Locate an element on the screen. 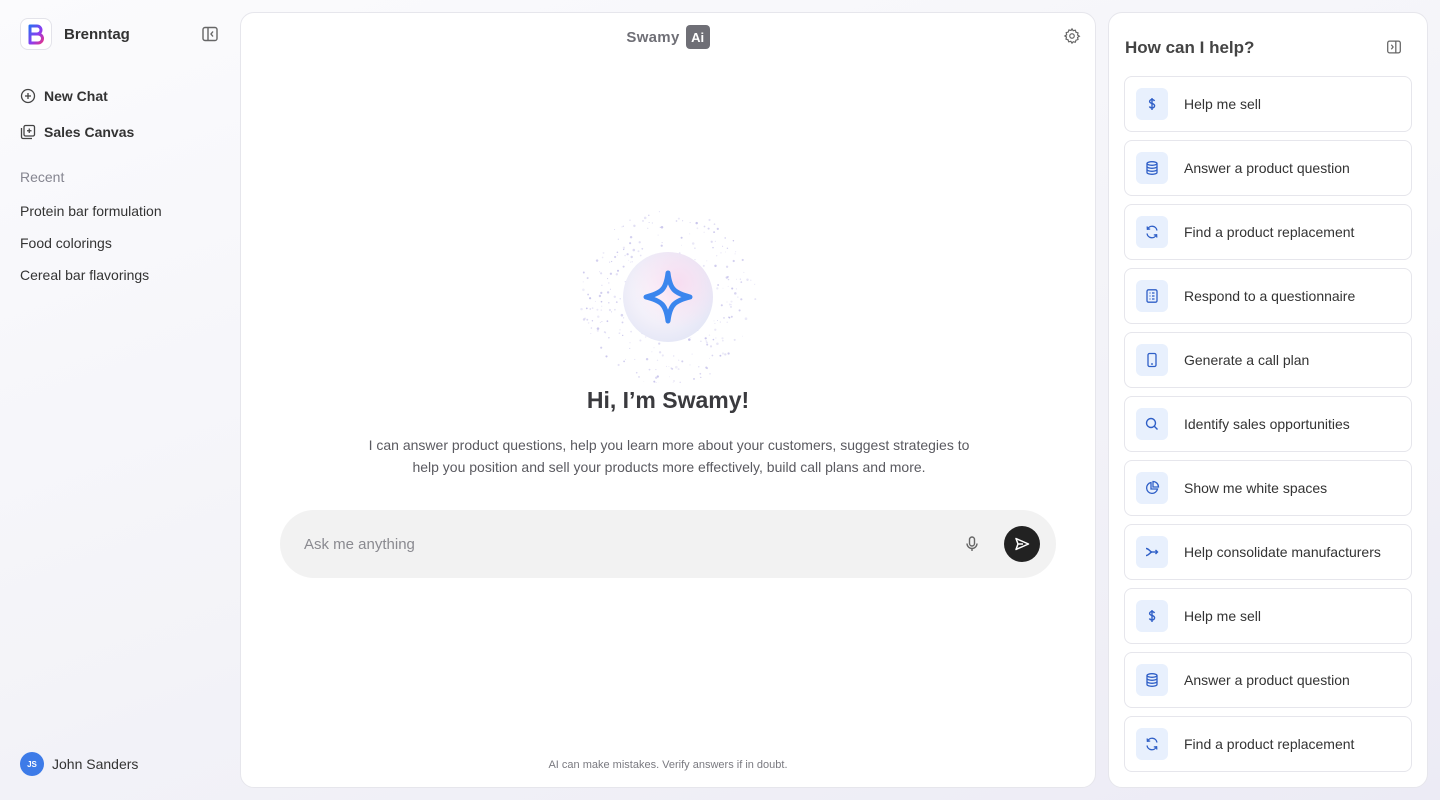 This screenshot has height=800, width=1440. merge-icon is located at coordinates (1152, 552).